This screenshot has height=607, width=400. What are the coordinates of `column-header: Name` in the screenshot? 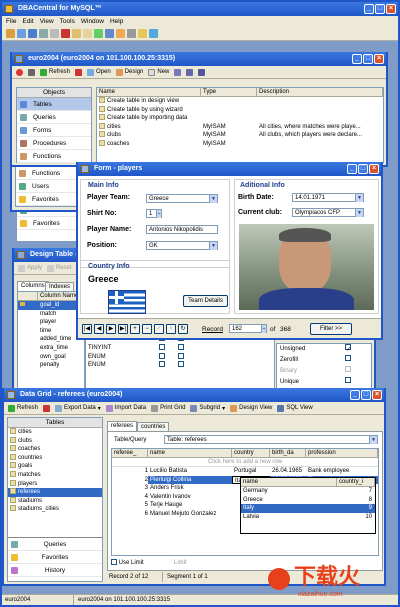 It's located at (149, 92).